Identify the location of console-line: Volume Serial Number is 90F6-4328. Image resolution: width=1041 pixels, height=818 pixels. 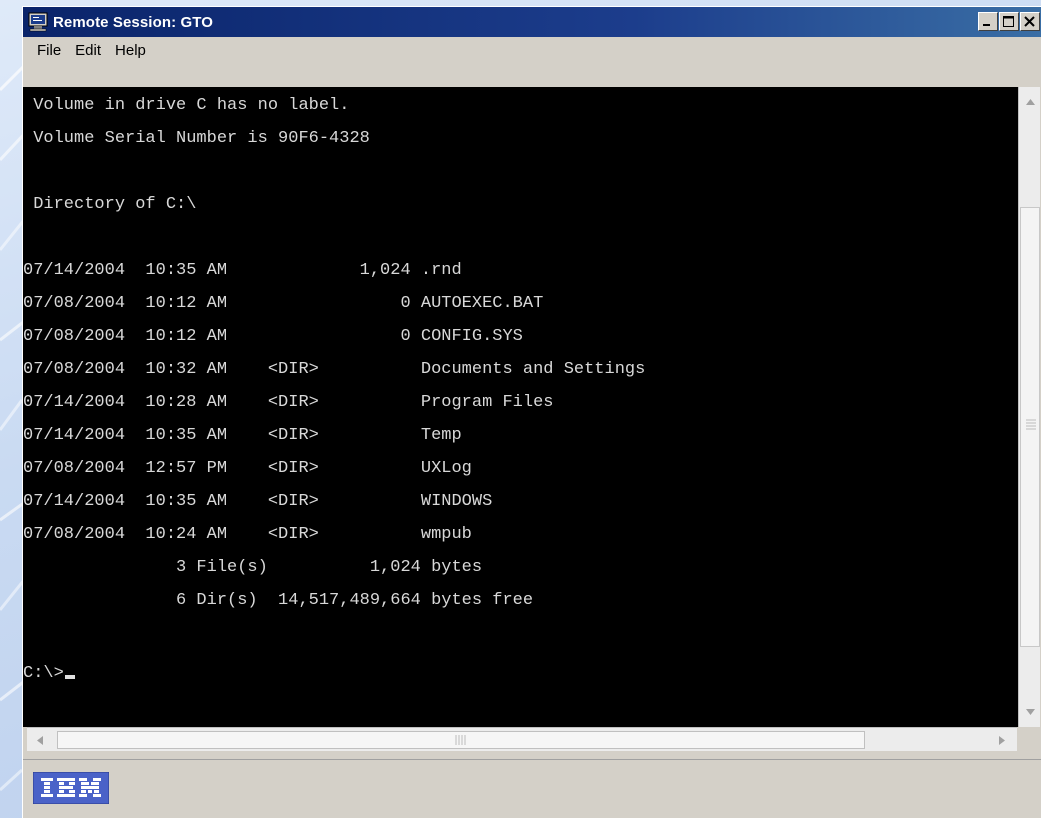
(196, 138).